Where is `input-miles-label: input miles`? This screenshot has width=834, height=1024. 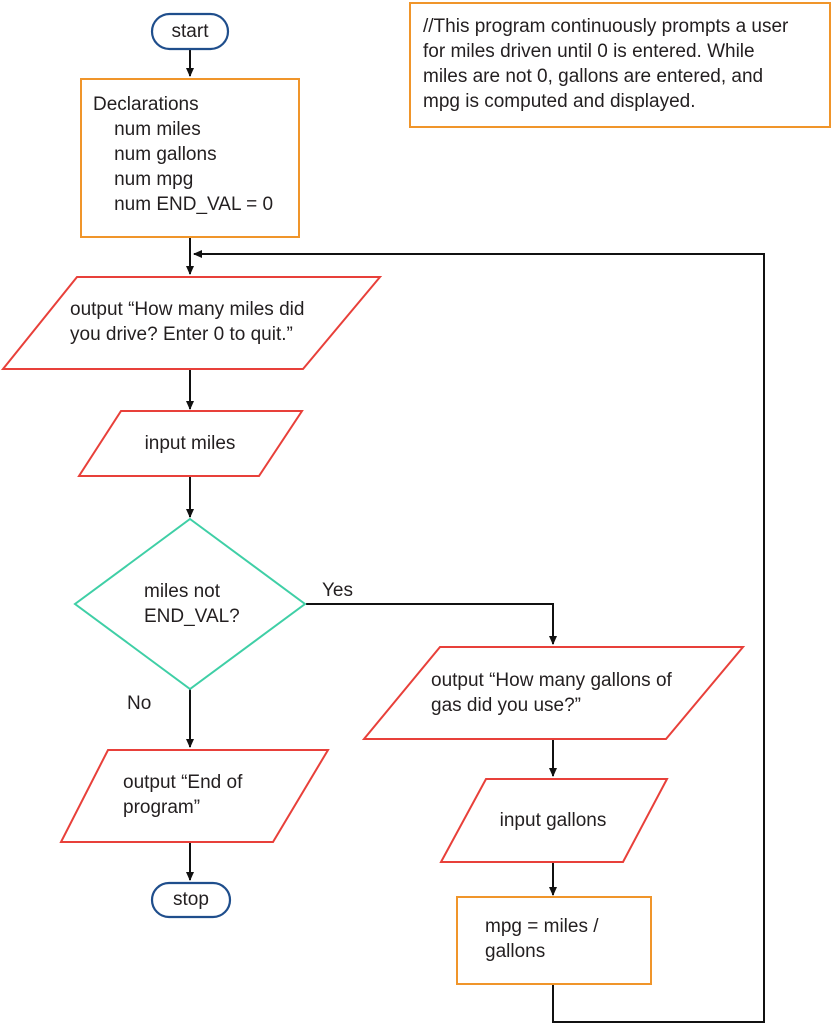 input-miles-label: input miles is located at coordinates (190, 443).